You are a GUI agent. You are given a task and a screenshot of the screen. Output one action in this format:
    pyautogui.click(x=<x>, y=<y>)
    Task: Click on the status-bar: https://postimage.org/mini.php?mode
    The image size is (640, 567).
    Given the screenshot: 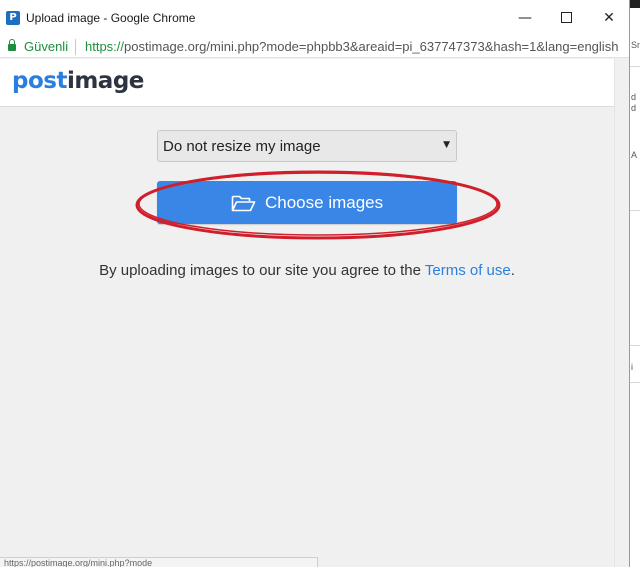 What is the action you would take?
    pyautogui.click(x=159, y=562)
    